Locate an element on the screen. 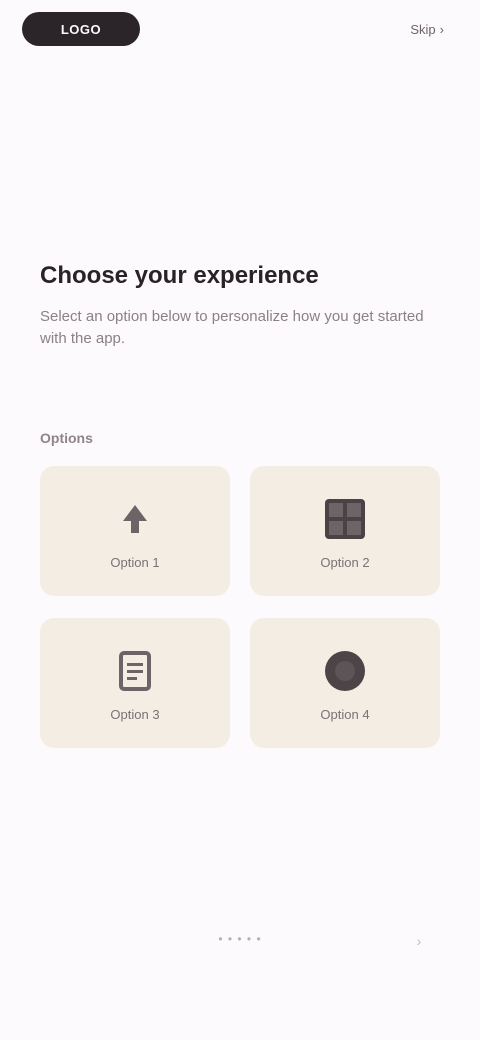 The width and height of the screenshot is (480, 1040). app-footer: • • • • • › is located at coordinates (240, 942).